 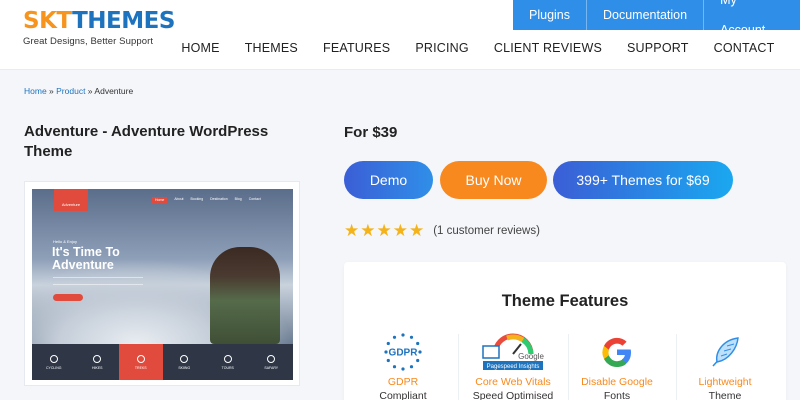 What do you see at coordinates (513, 352) in the screenshot?
I see `pagespeed-gauge-icon: Google Pagespeed Insights` at bounding box center [513, 352].